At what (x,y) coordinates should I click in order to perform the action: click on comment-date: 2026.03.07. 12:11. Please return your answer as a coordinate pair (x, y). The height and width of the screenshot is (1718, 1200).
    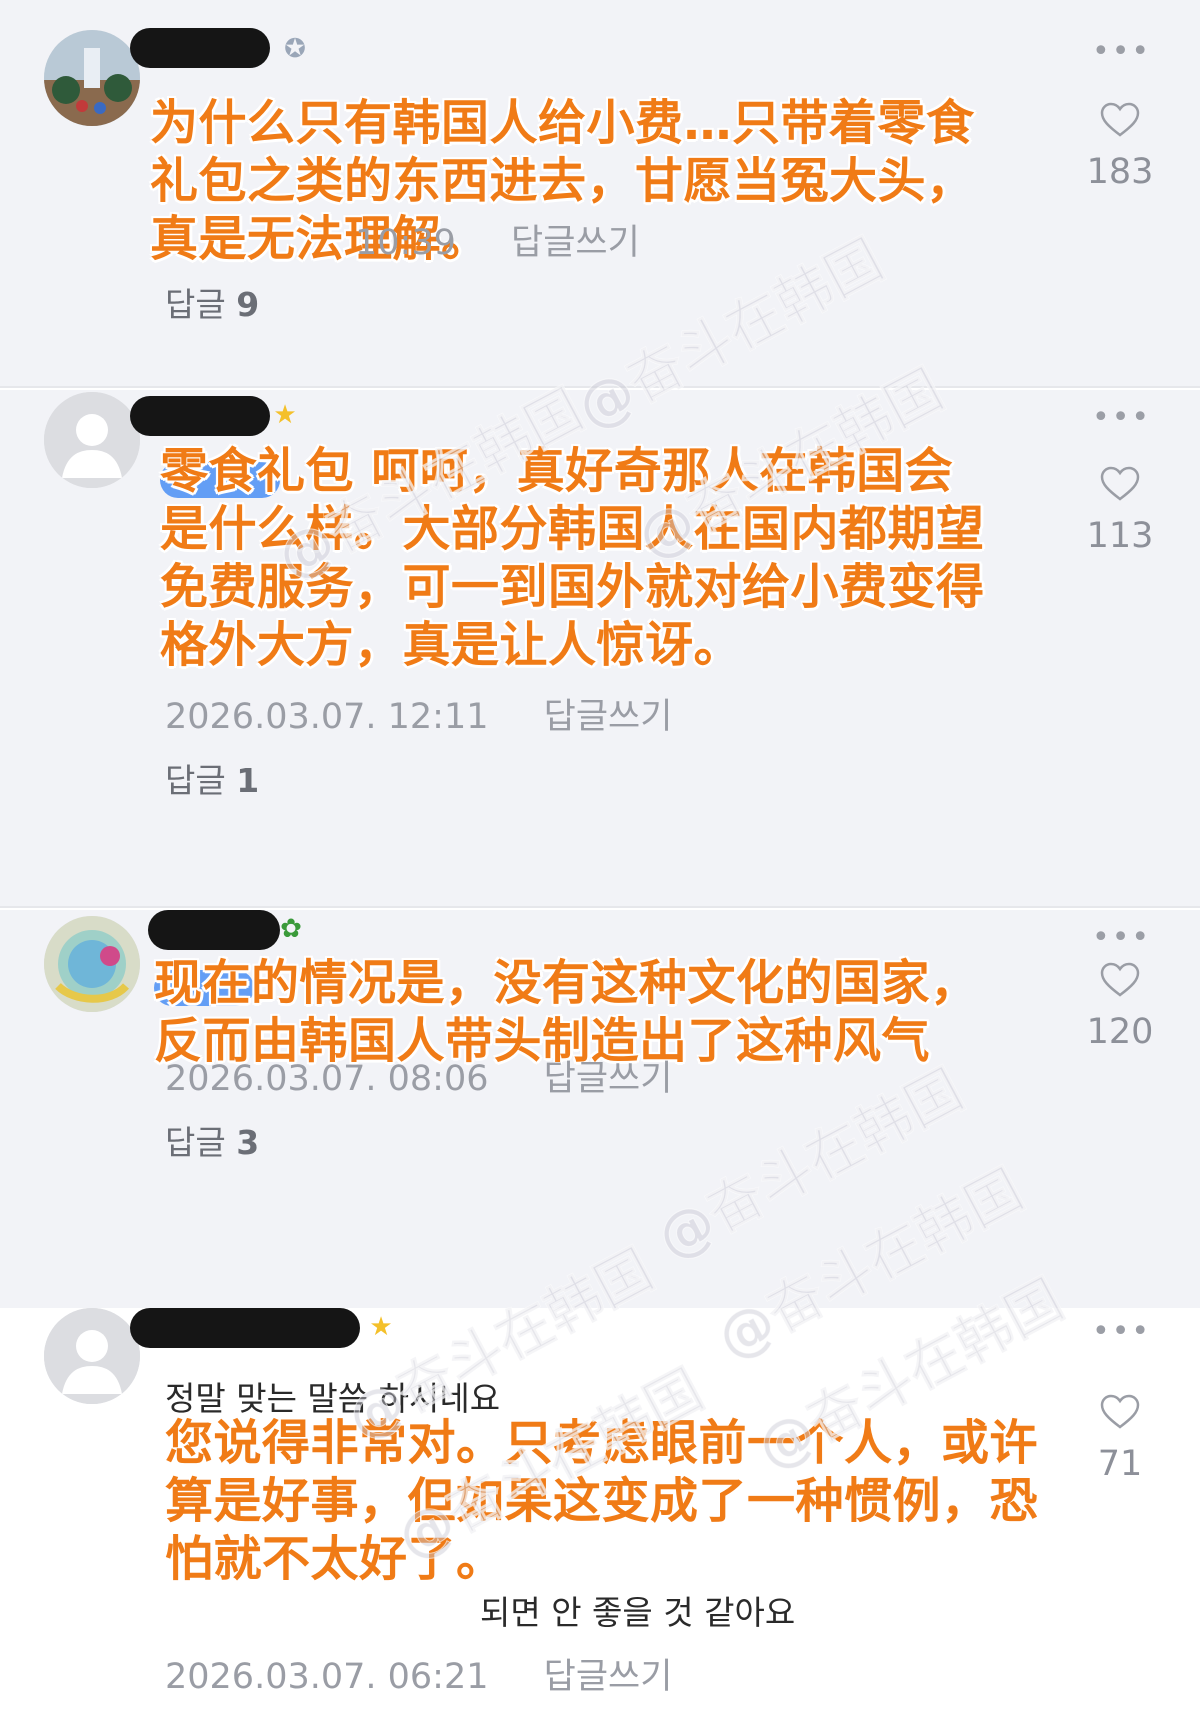
    Looking at the image, I should click on (327, 717).